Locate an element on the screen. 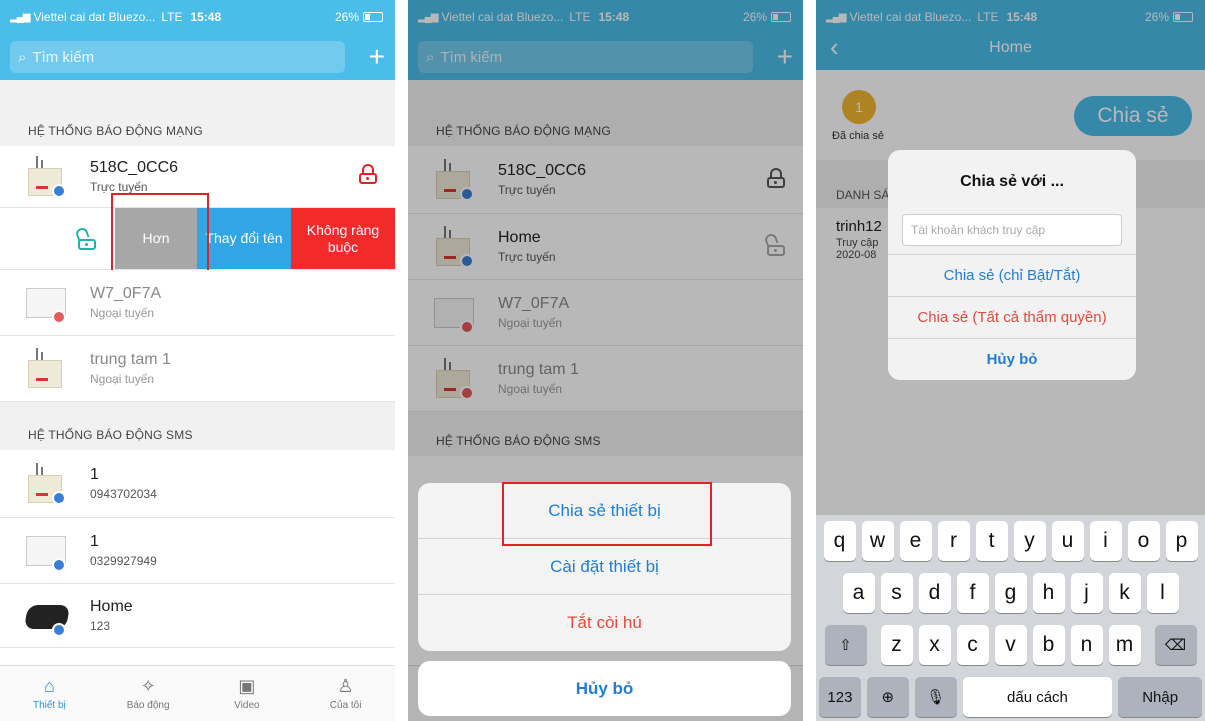 The height and width of the screenshot is (721, 1205). device-name: 518C_0CC6 is located at coordinates (134, 167).